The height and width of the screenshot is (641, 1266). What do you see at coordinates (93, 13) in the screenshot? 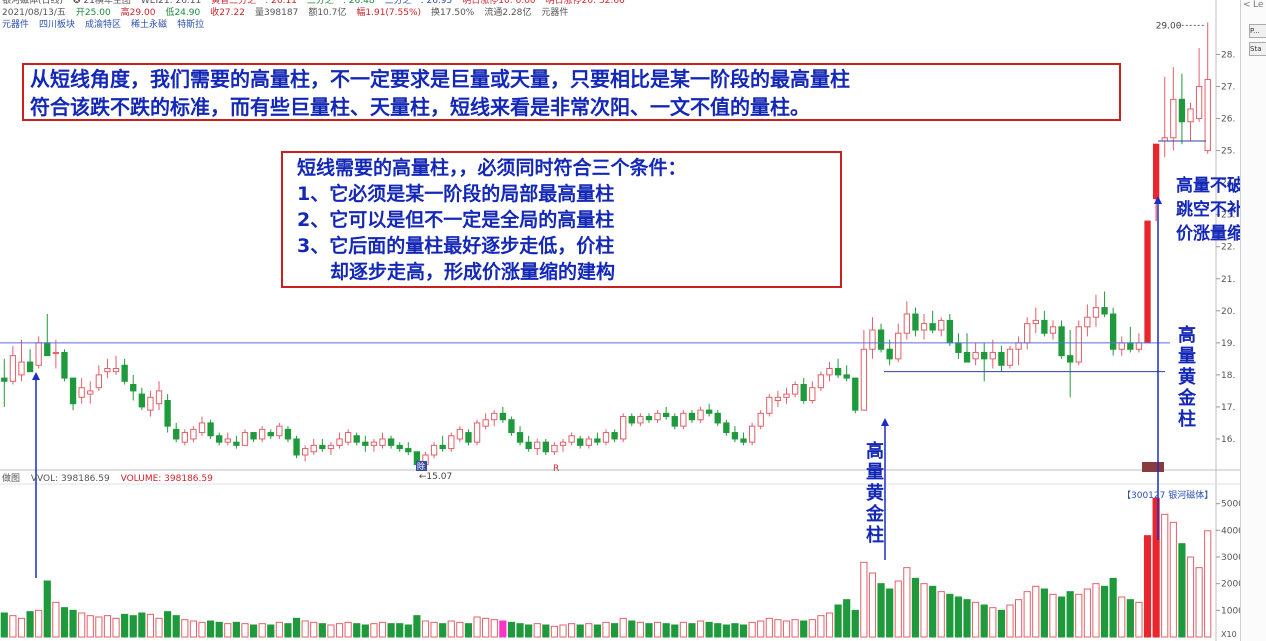
I see `header-row2-item: 开25.00` at bounding box center [93, 13].